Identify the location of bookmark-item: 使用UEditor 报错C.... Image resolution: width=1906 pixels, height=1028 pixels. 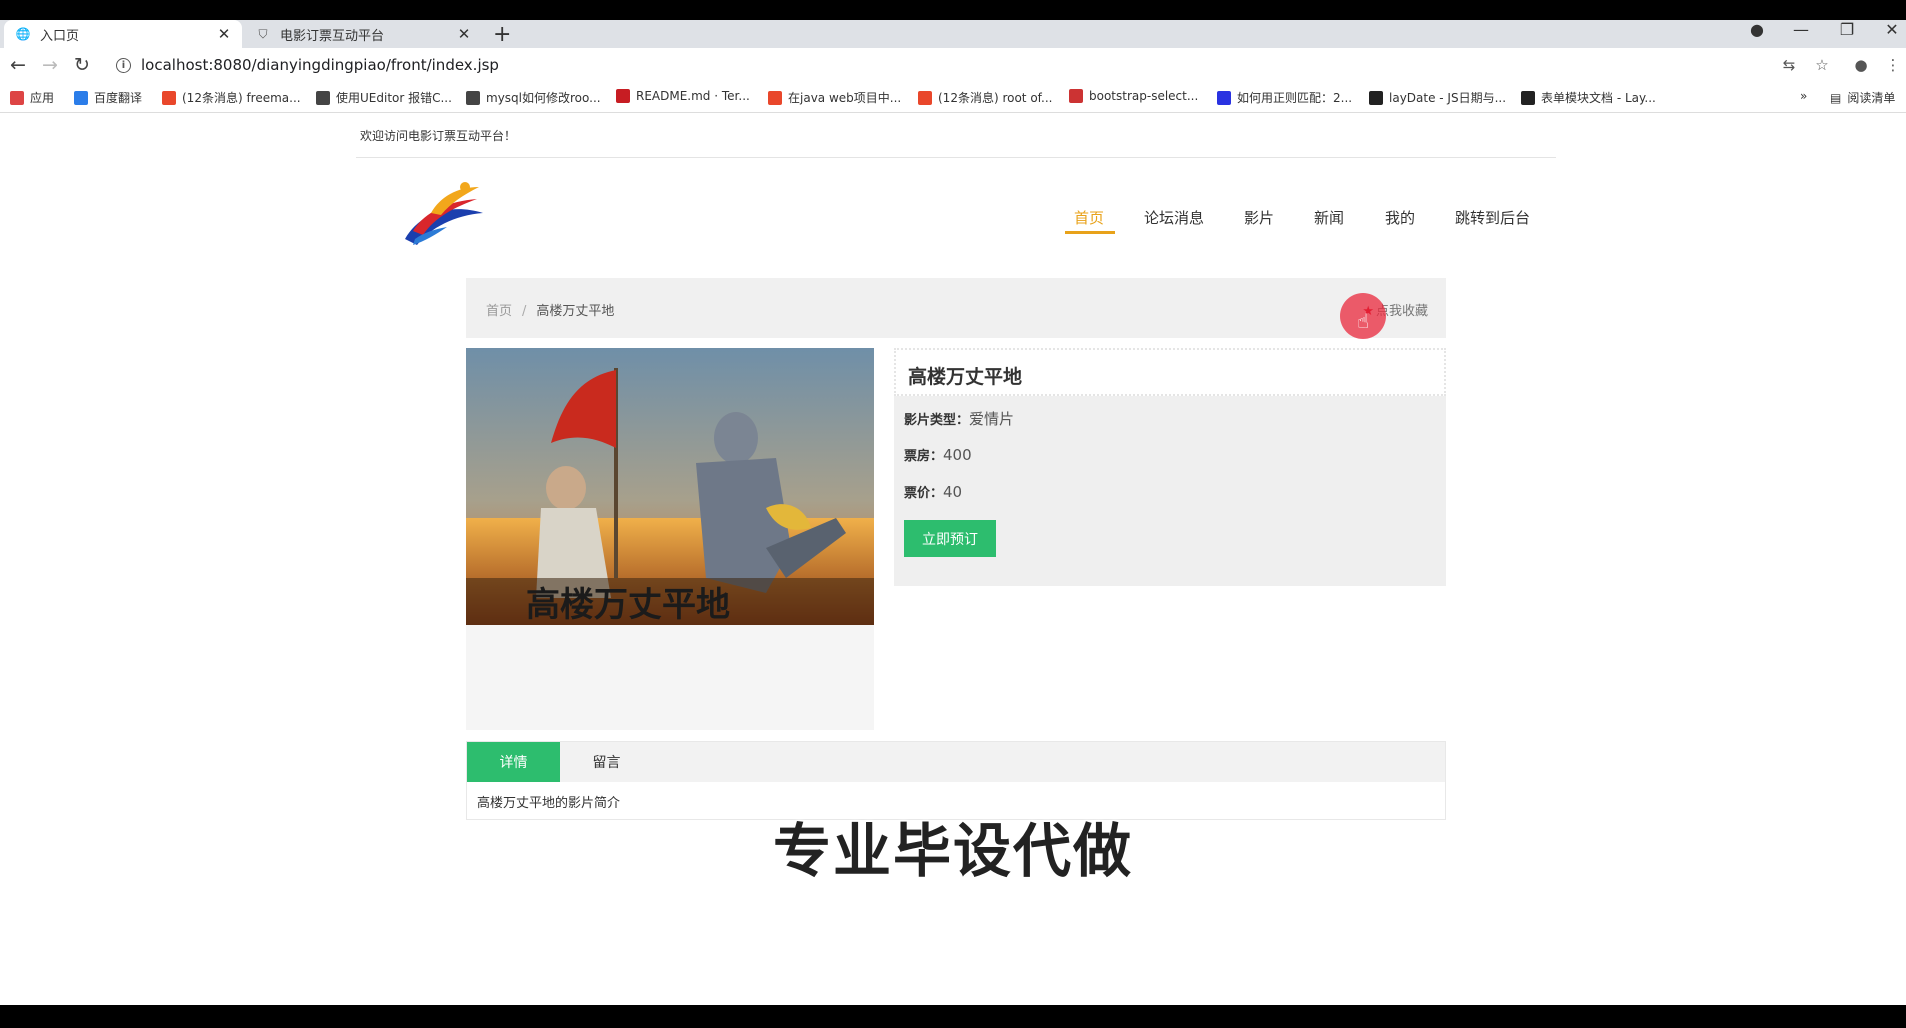
(384, 97).